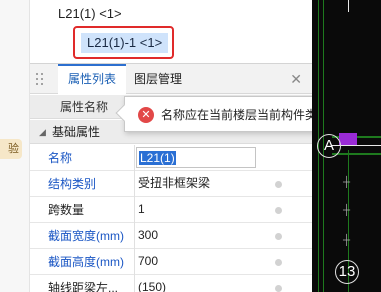 This screenshot has height=292, width=381. Describe the element at coordinates (196, 261) in the screenshot. I see `property-value: 700` at that location.